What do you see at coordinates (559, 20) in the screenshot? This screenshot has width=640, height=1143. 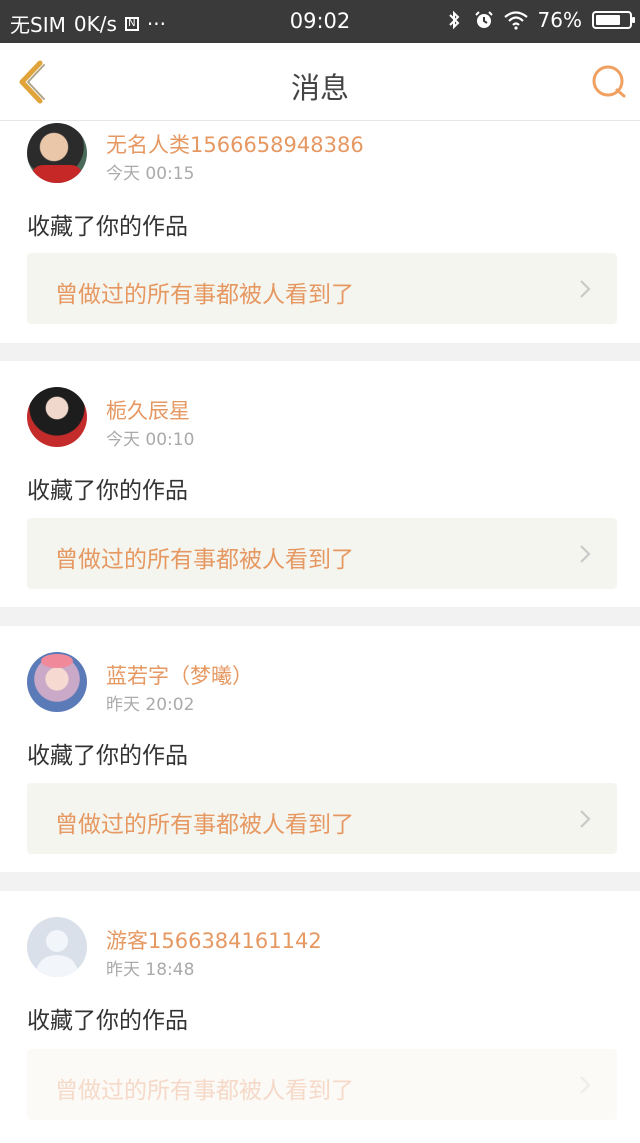 I see `battery-percent: 76%` at bounding box center [559, 20].